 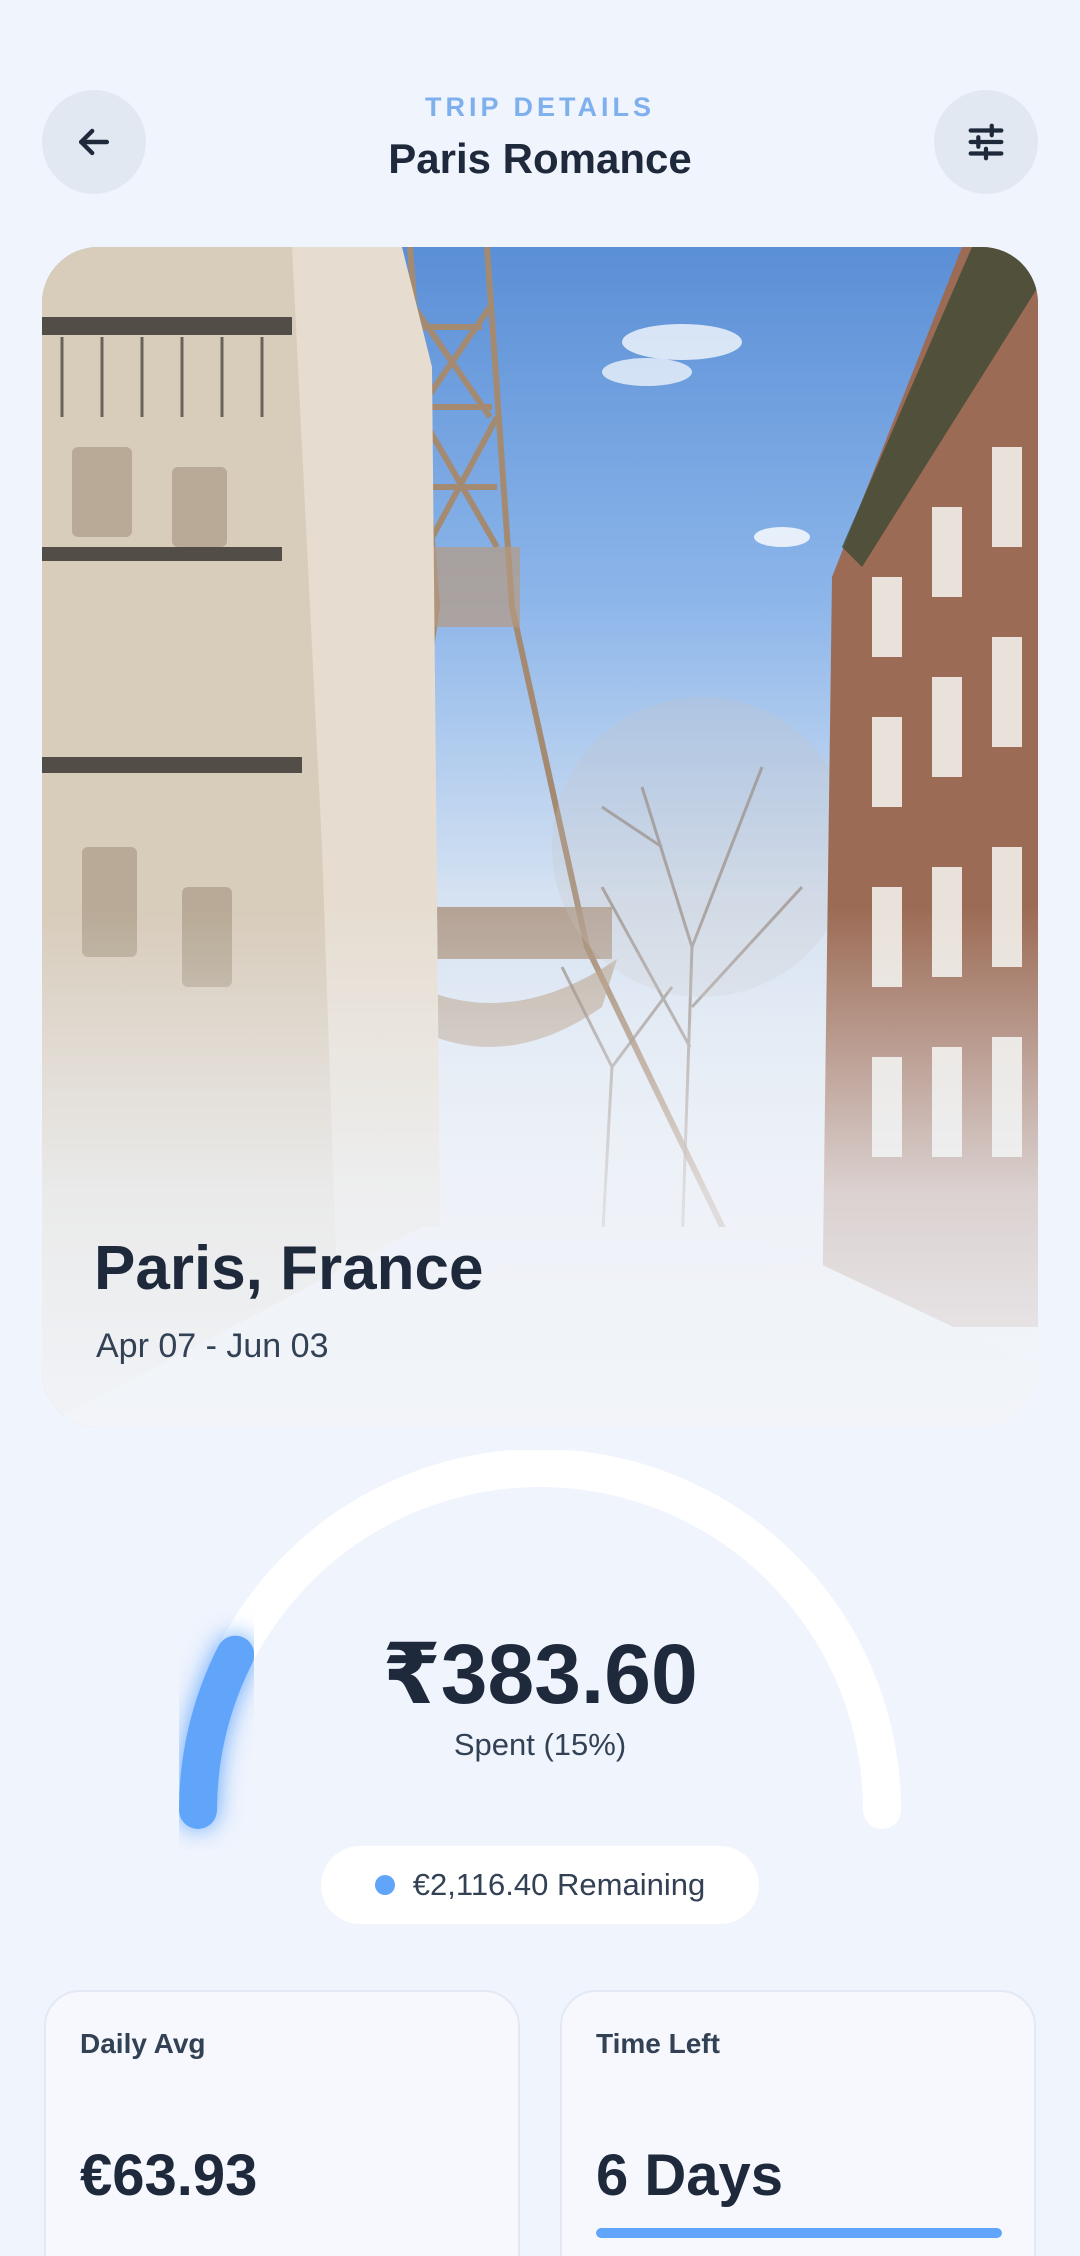 What do you see at coordinates (540, 1744) in the screenshot?
I see `spent-label: Spent (15%)` at bounding box center [540, 1744].